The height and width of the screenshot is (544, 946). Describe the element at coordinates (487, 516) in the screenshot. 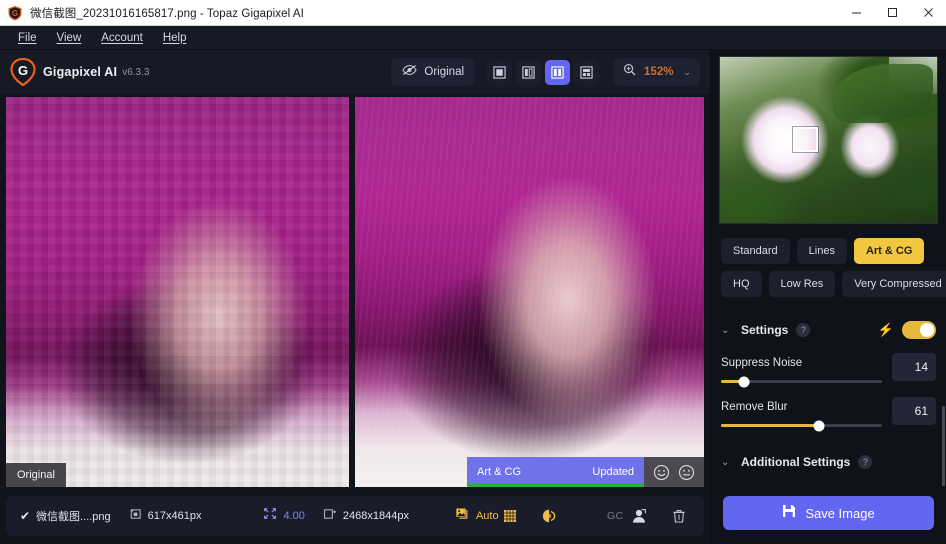

I see `output-mode-value: Auto` at that location.